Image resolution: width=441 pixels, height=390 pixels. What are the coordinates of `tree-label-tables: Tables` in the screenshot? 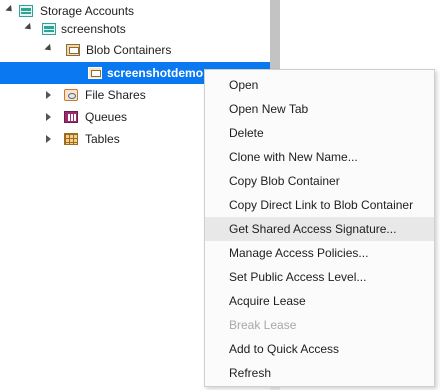 It's located at (102, 139).